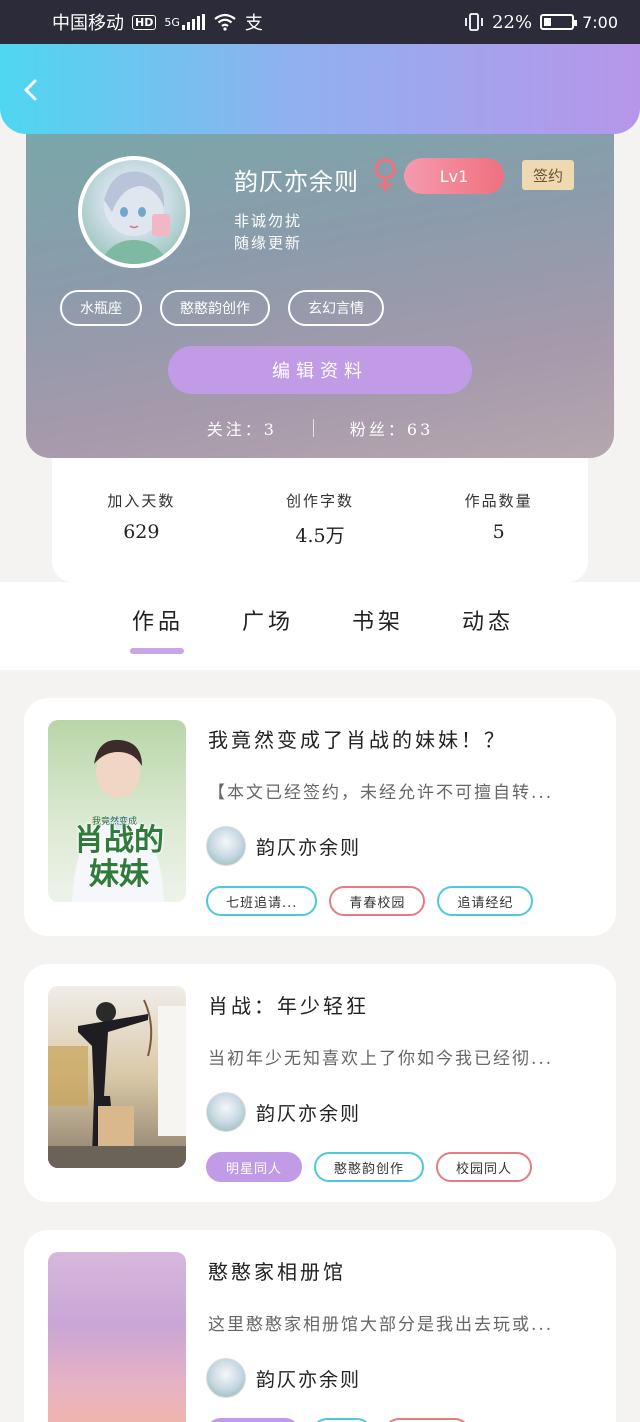 This screenshot has width=640, height=1422. What do you see at coordinates (498, 532) in the screenshot?
I see `stat-value: 5` at bounding box center [498, 532].